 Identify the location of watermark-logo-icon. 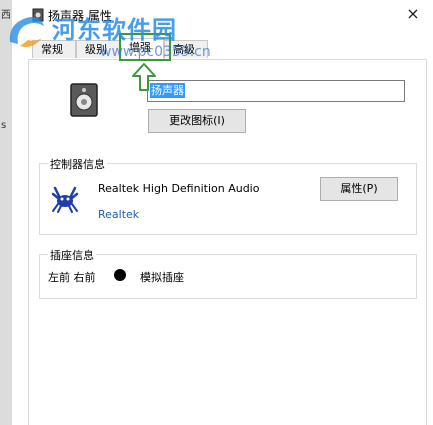
(27, 32).